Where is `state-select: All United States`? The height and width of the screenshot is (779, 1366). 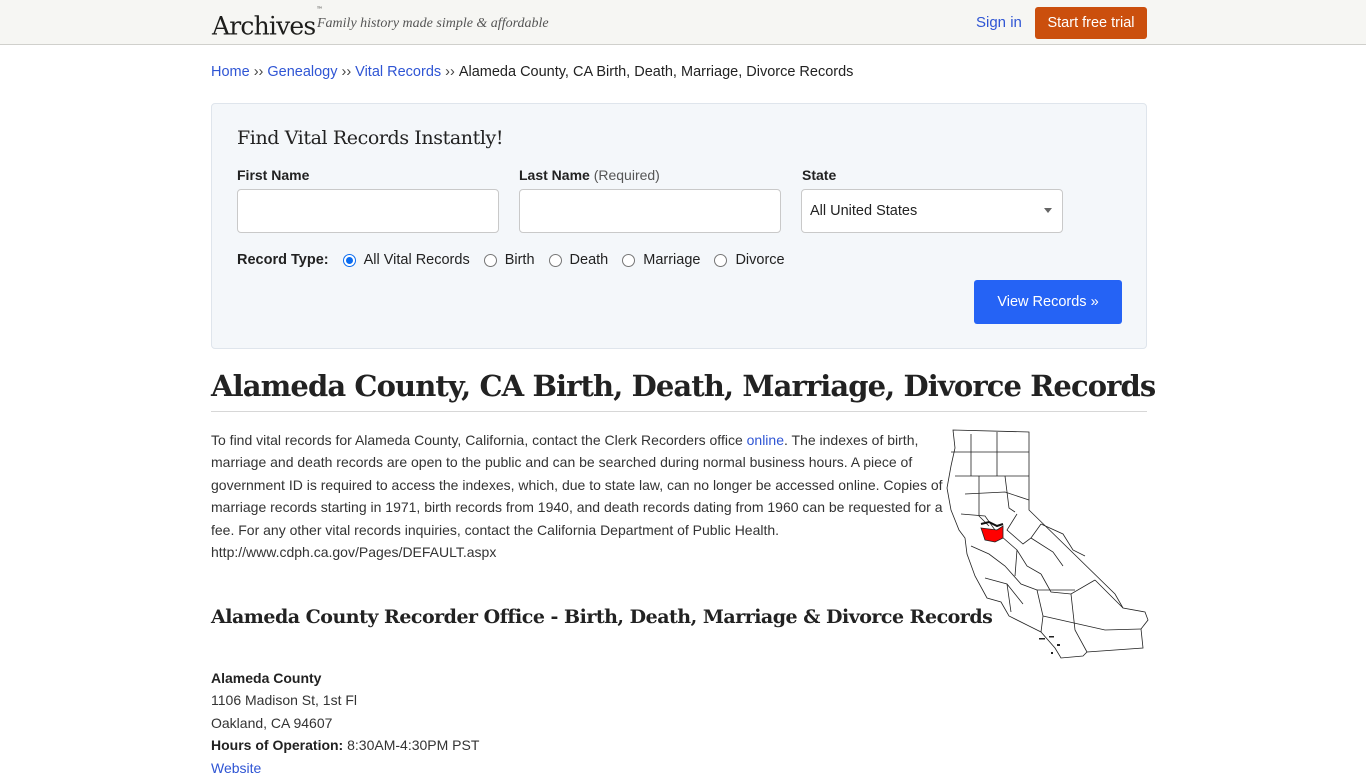 state-select: All United States is located at coordinates (932, 211).